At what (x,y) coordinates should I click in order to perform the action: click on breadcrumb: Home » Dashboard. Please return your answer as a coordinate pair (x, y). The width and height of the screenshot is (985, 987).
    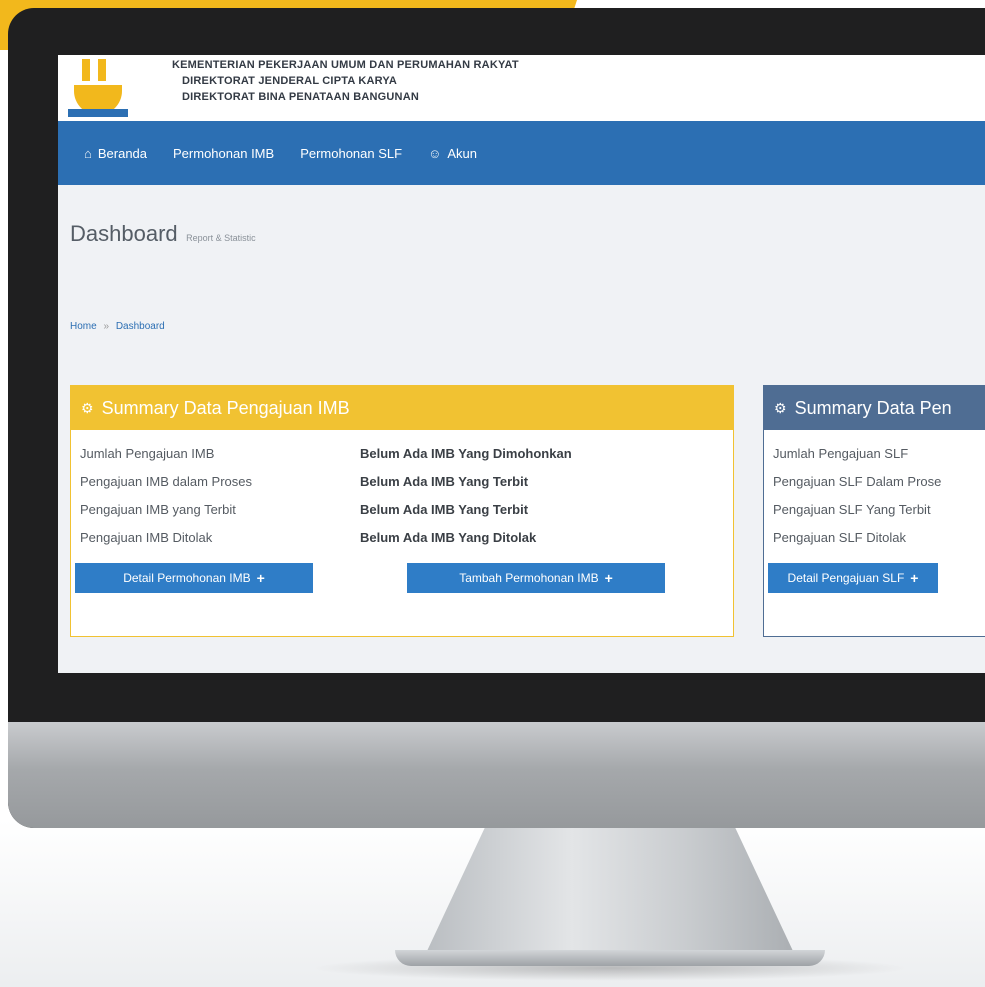
    Looking at the image, I should click on (117, 326).